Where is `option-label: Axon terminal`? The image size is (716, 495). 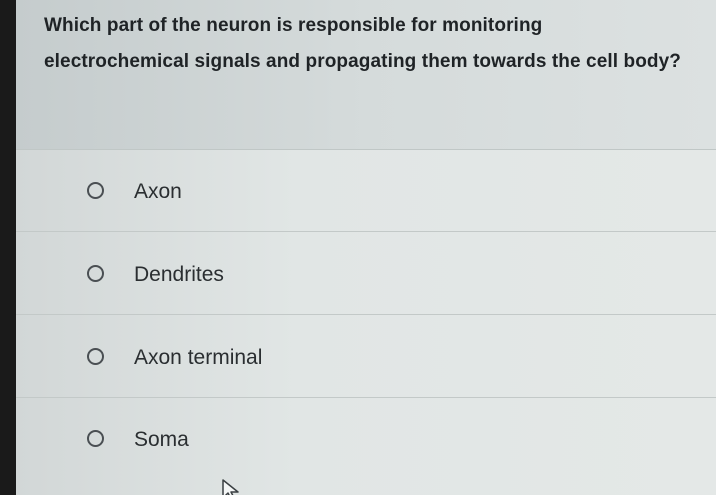
option-label: Axon terminal is located at coordinates (198, 357).